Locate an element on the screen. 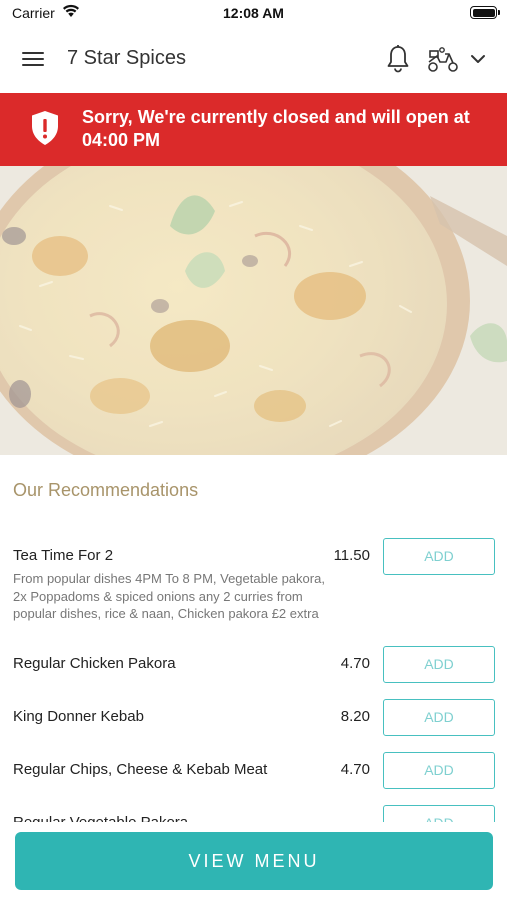 The height and width of the screenshot is (900, 507). item-name: Regular Chips, Cheese & Kebab Meat is located at coordinates (140, 769).